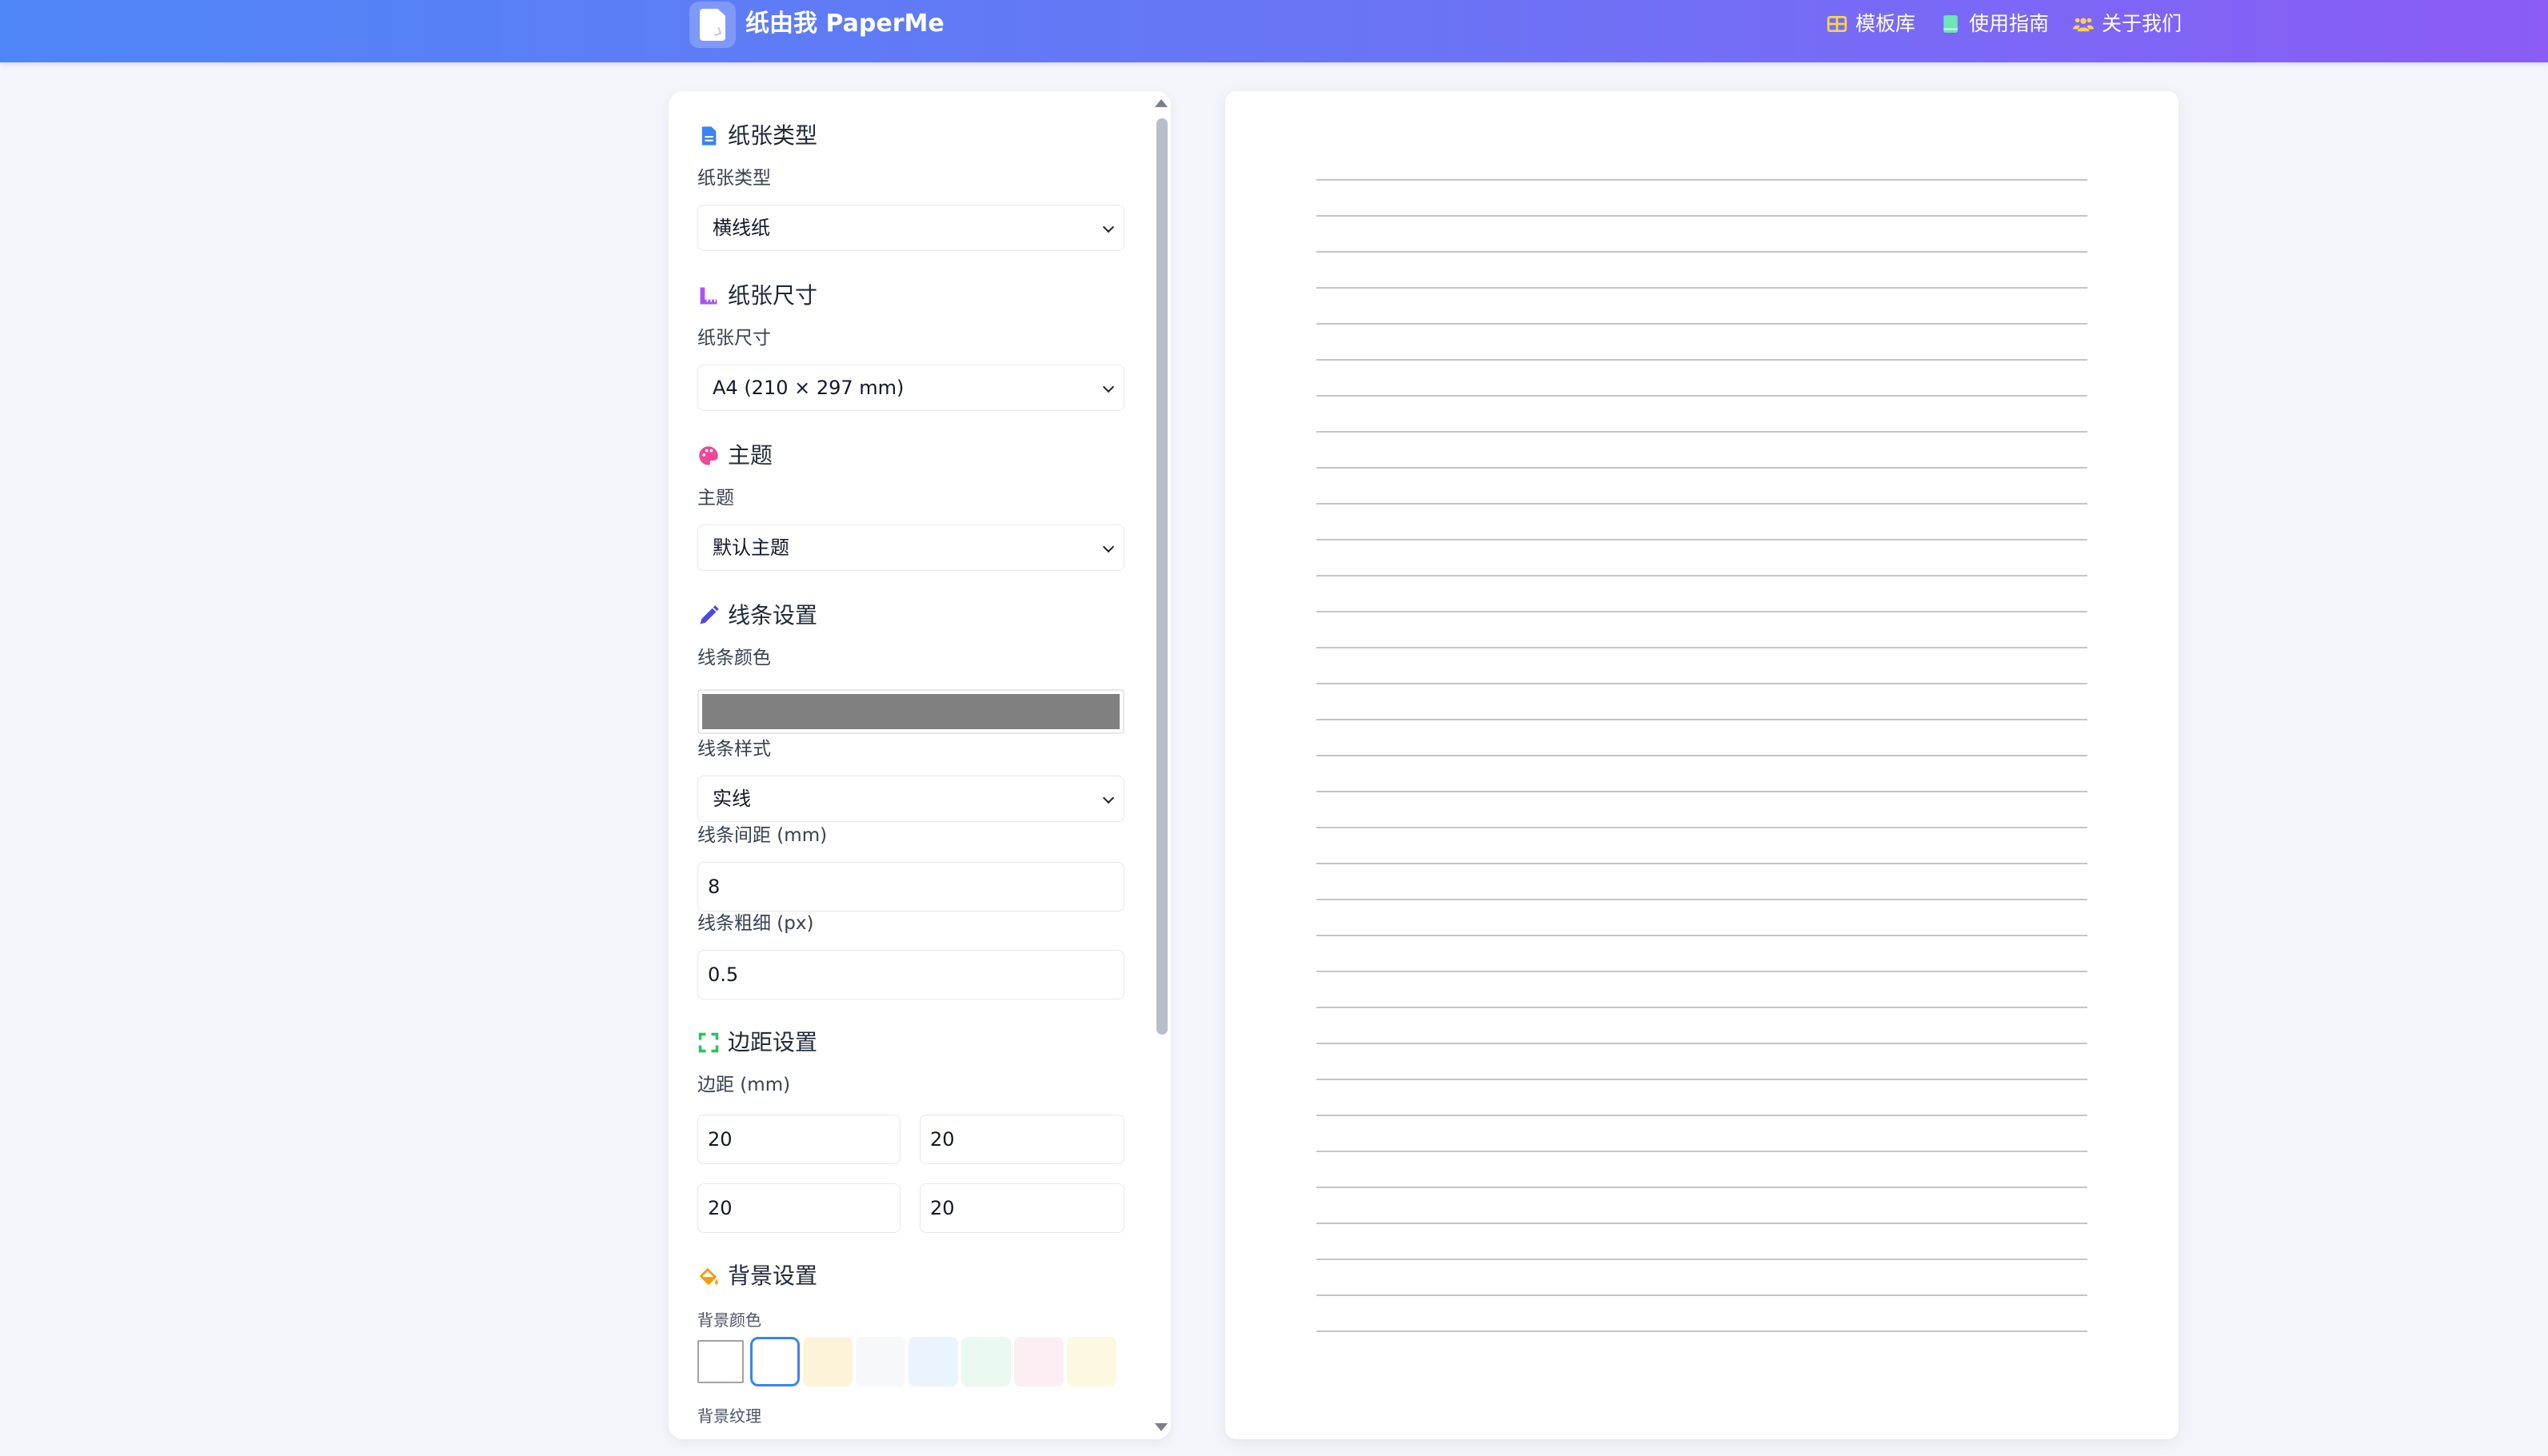  I want to click on theme-value: 默认主题, so click(751, 548).